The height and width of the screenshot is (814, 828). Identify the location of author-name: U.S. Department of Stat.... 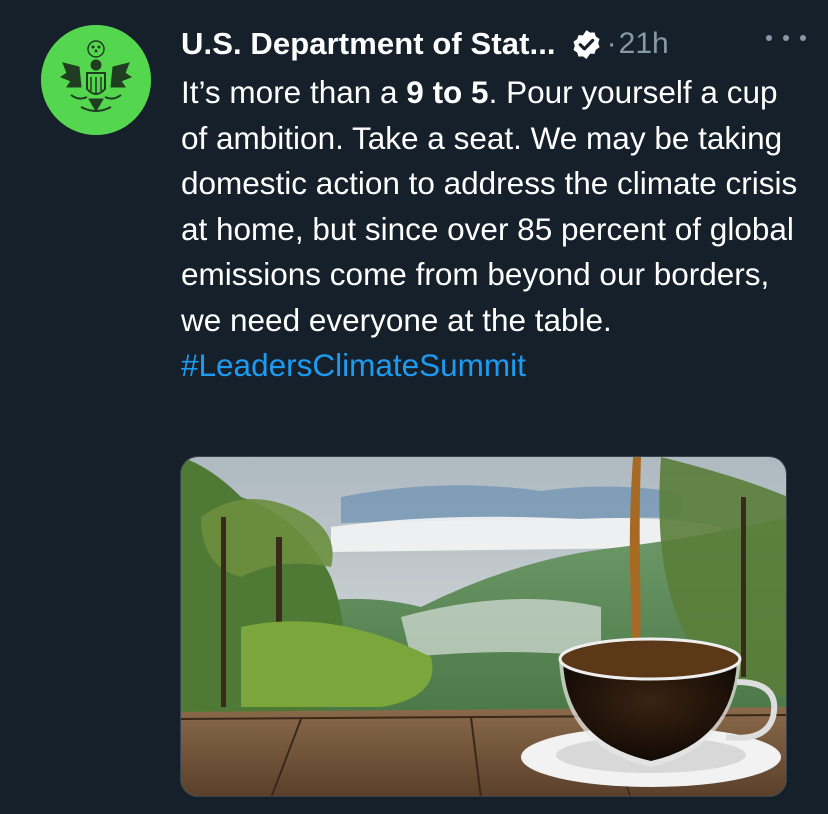
(368, 44).